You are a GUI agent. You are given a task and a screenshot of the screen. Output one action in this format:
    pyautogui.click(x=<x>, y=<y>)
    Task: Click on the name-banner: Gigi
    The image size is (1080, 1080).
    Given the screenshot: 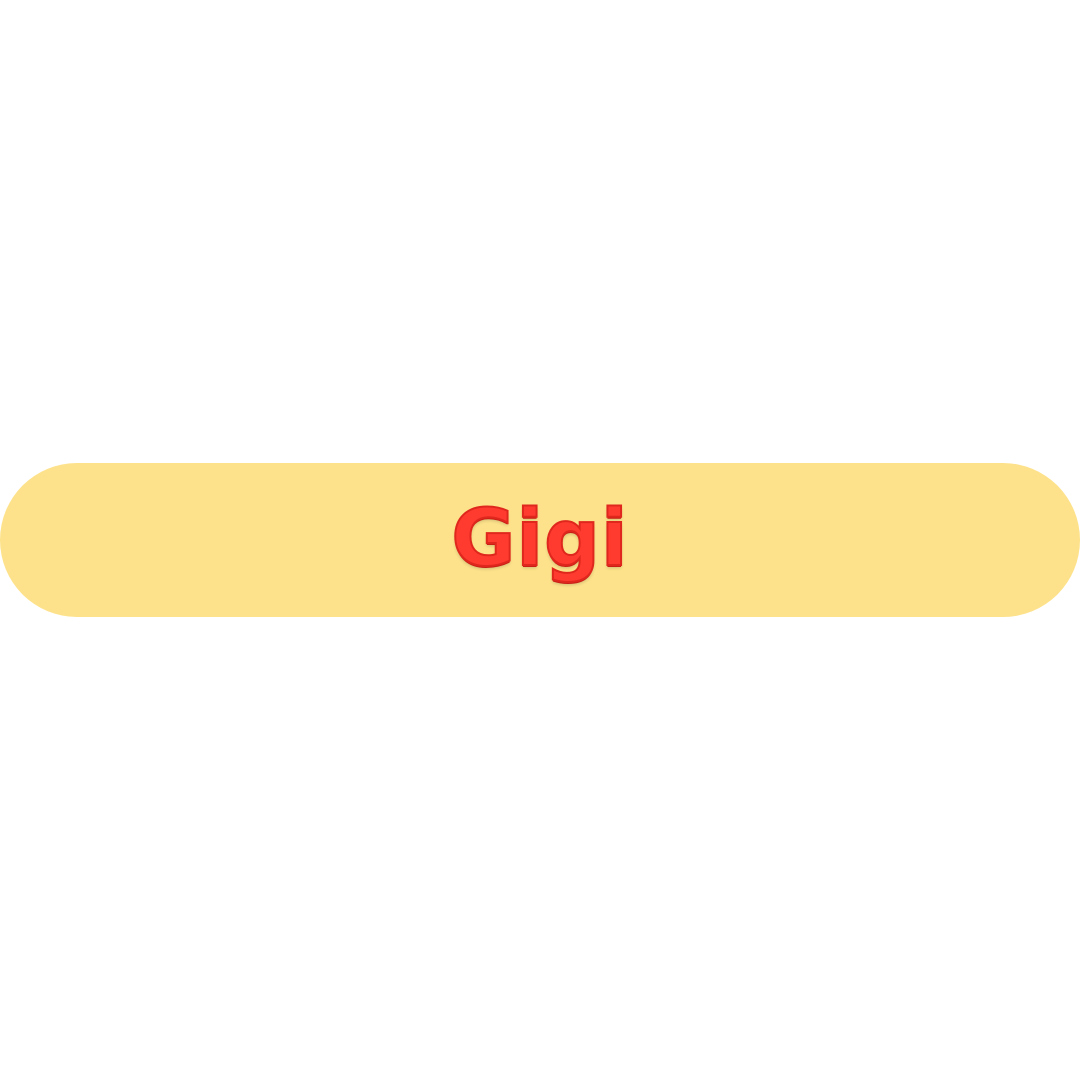 What is the action you would take?
    pyautogui.click(x=540, y=540)
    